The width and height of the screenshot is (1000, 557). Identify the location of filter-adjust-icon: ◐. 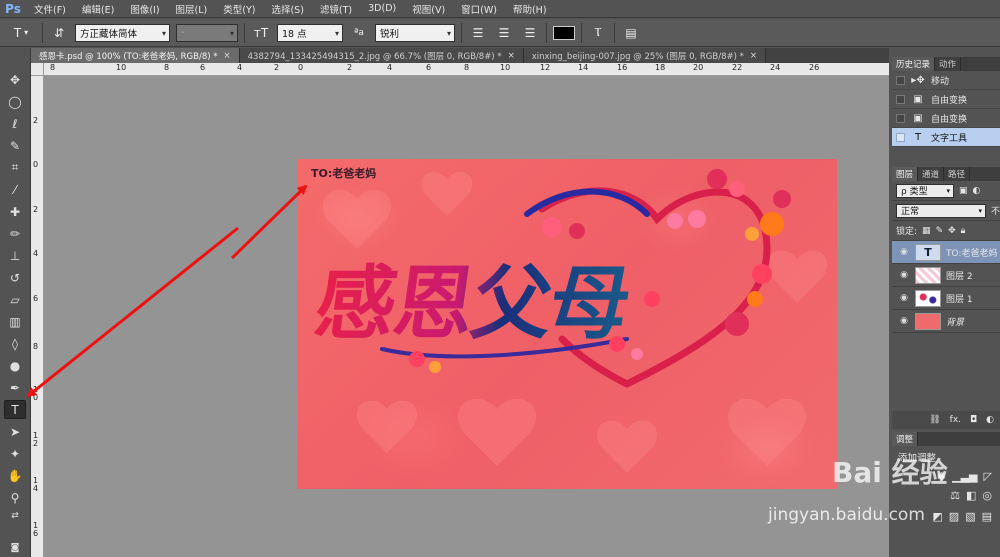
(977, 191).